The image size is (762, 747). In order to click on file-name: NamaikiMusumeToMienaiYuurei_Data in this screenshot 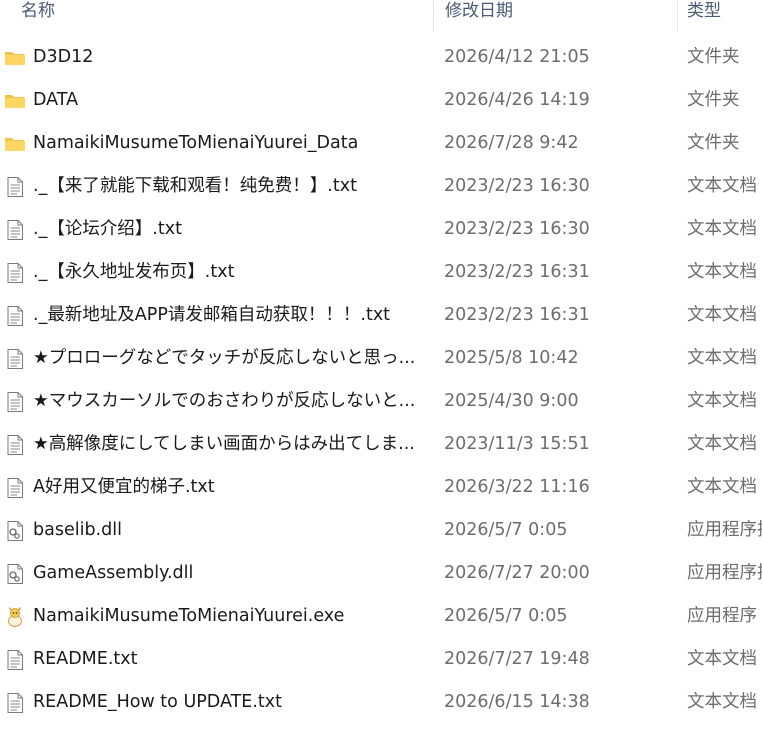, I will do `click(196, 143)`.